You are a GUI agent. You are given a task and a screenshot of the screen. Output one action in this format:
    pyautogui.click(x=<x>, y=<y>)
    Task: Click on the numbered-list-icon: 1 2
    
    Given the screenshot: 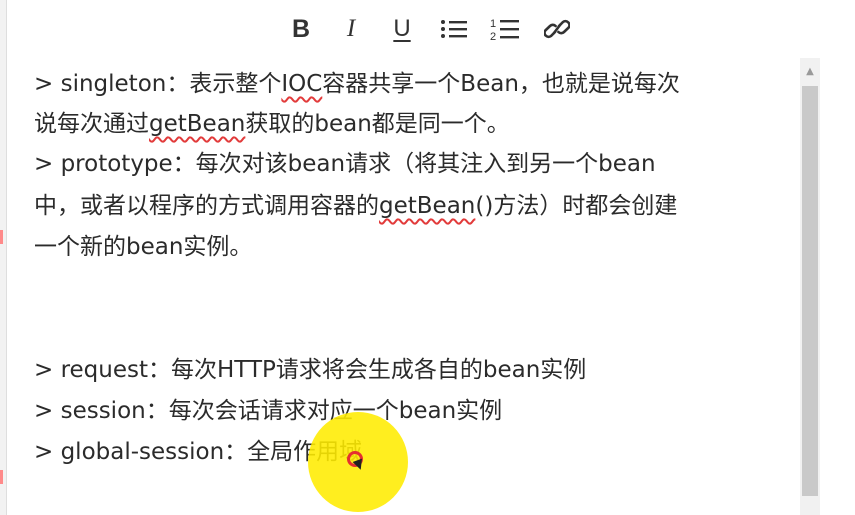 What is the action you would take?
    pyautogui.click(x=504, y=30)
    